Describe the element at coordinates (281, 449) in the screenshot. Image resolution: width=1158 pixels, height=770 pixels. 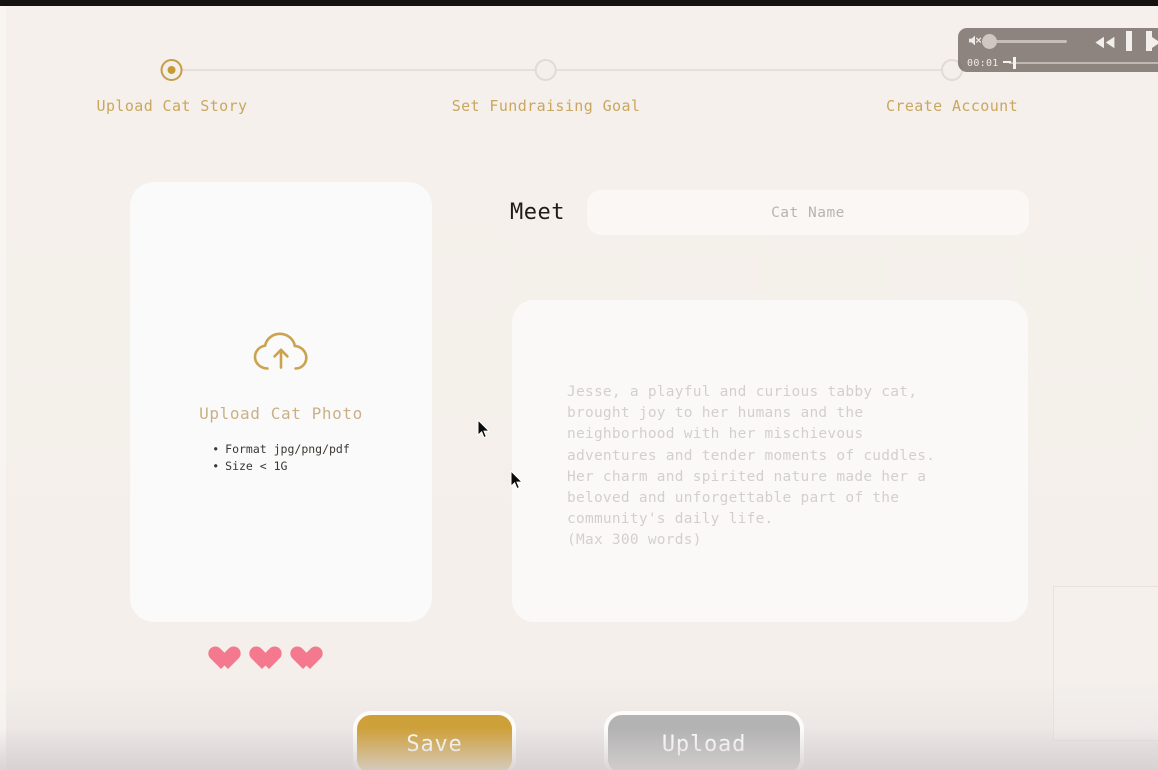
I see `upload-requirement-format: Format jpg/png/pdf` at that location.